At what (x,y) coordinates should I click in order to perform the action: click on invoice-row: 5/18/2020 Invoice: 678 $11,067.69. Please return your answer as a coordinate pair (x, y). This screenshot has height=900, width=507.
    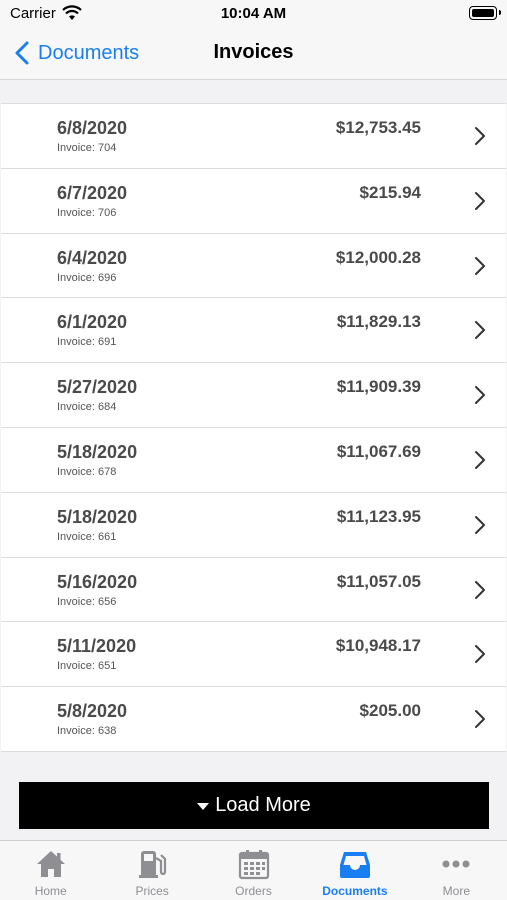
    Looking at the image, I should click on (253, 460).